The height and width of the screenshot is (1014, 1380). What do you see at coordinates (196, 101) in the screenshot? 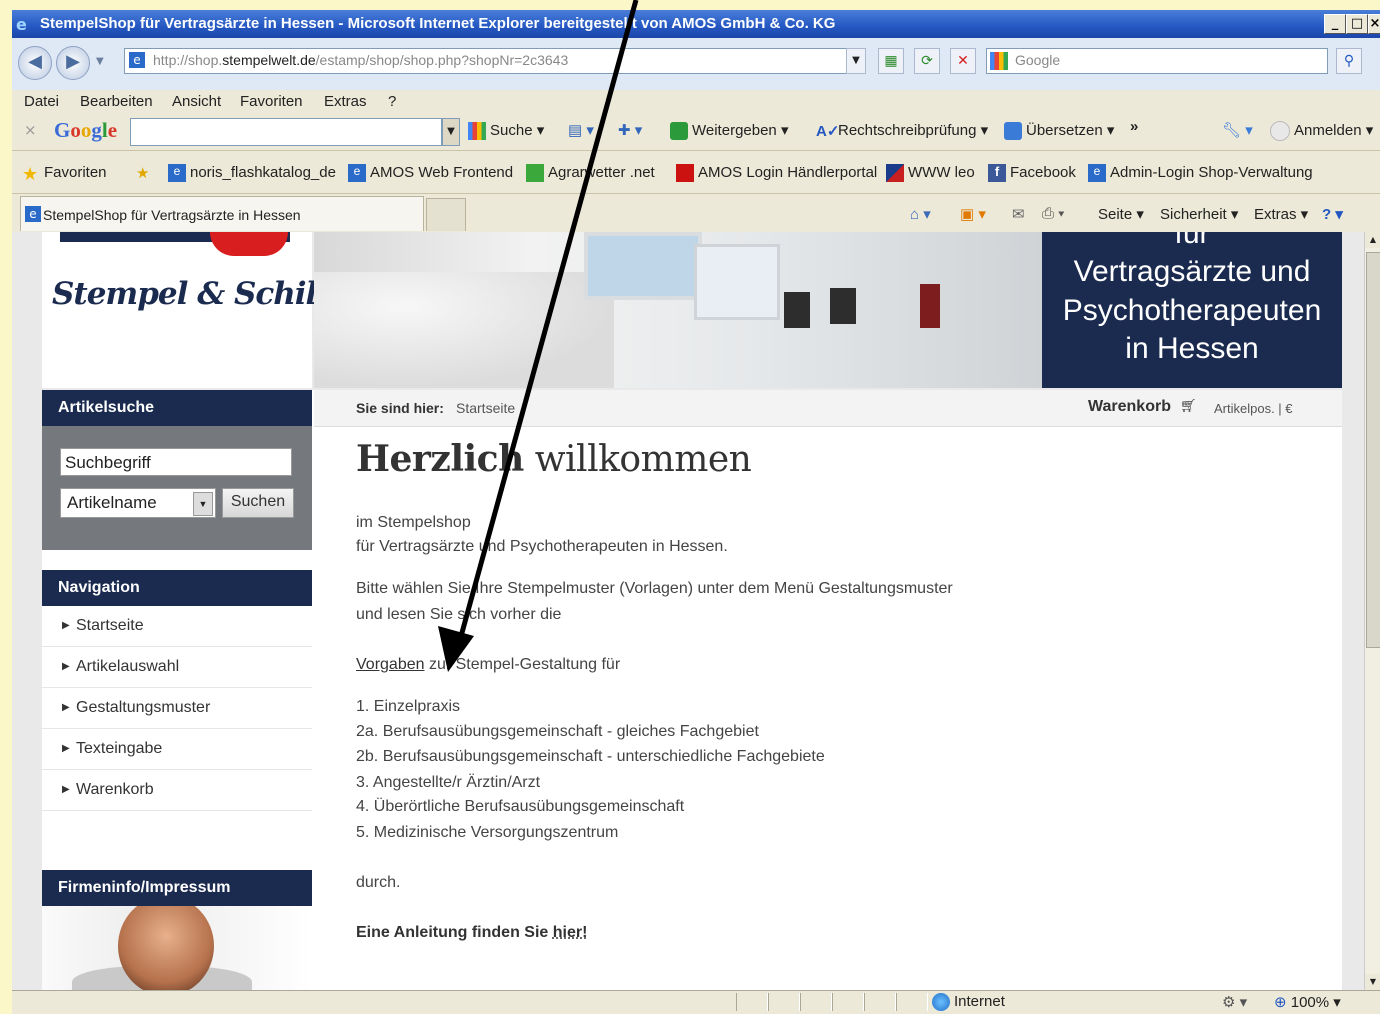
I see `menu-ansicht: Ansicht` at bounding box center [196, 101].